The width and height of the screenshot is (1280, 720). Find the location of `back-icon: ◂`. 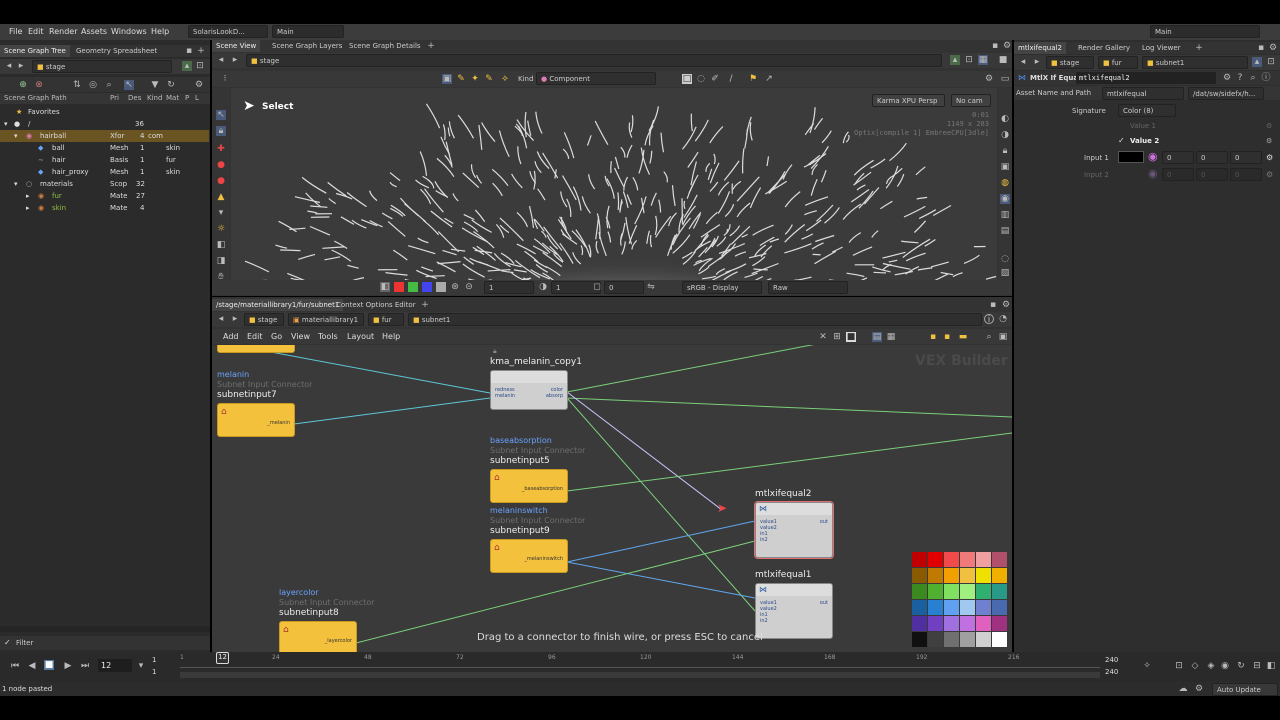

back-icon: ◂ is located at coordinates (221, 319).